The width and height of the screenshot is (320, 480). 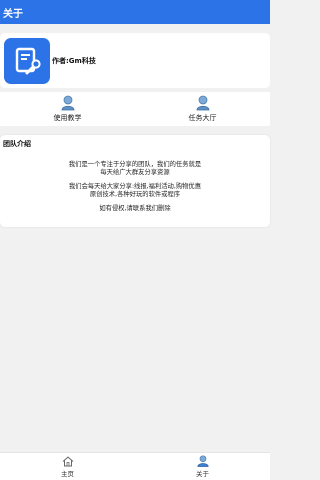 I want to click on quick-links: 使用教学 任务大厅, so click(x=135, y=109).